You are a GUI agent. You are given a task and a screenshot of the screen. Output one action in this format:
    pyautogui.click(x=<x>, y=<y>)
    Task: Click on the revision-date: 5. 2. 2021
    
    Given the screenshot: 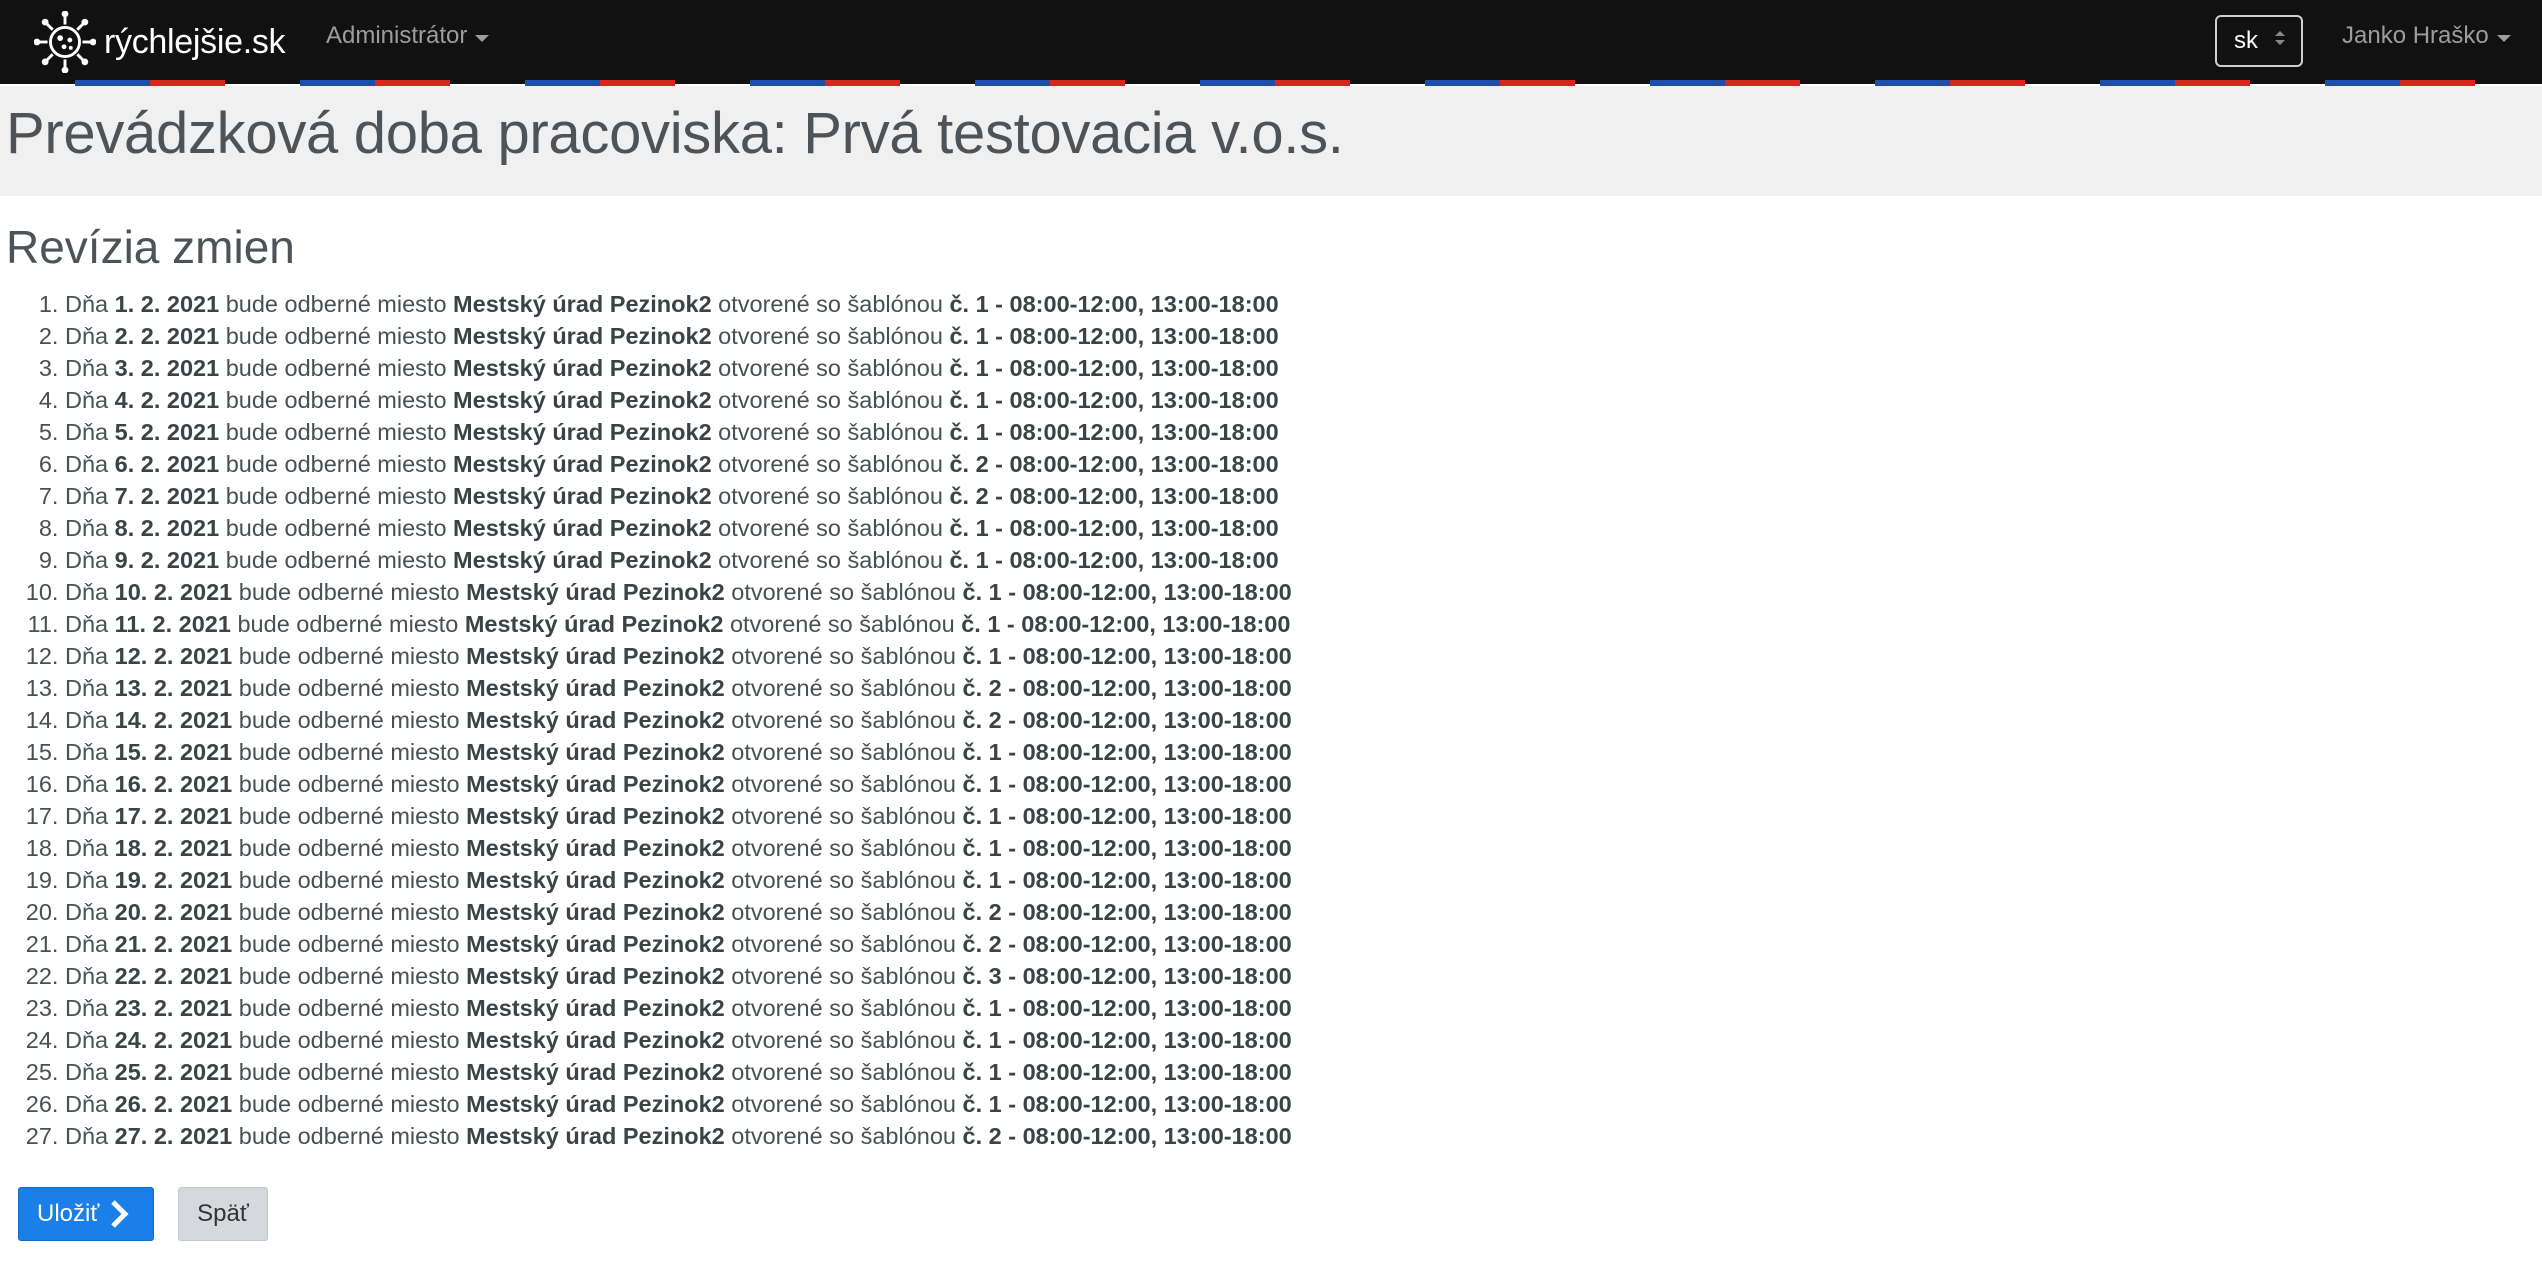 What is the action you would take?
    pyautogui.click(x=167, y=432)
    